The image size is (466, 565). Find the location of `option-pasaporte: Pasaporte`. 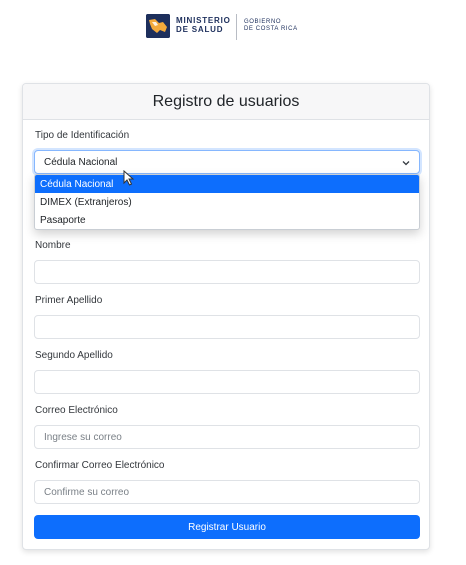

option-pasaporte: Pasaporte is located at coordinates (227, 220).